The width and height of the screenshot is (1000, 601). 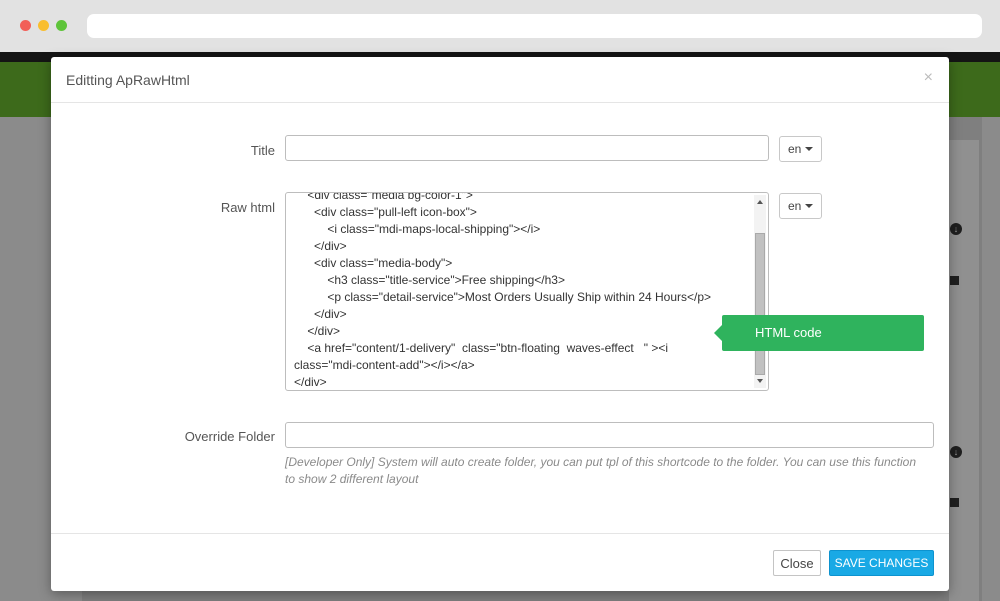 What do you see at coordinates (760, 304) in the screenshot?
I see `scroll-thumb` at bounding box center [760, 304].